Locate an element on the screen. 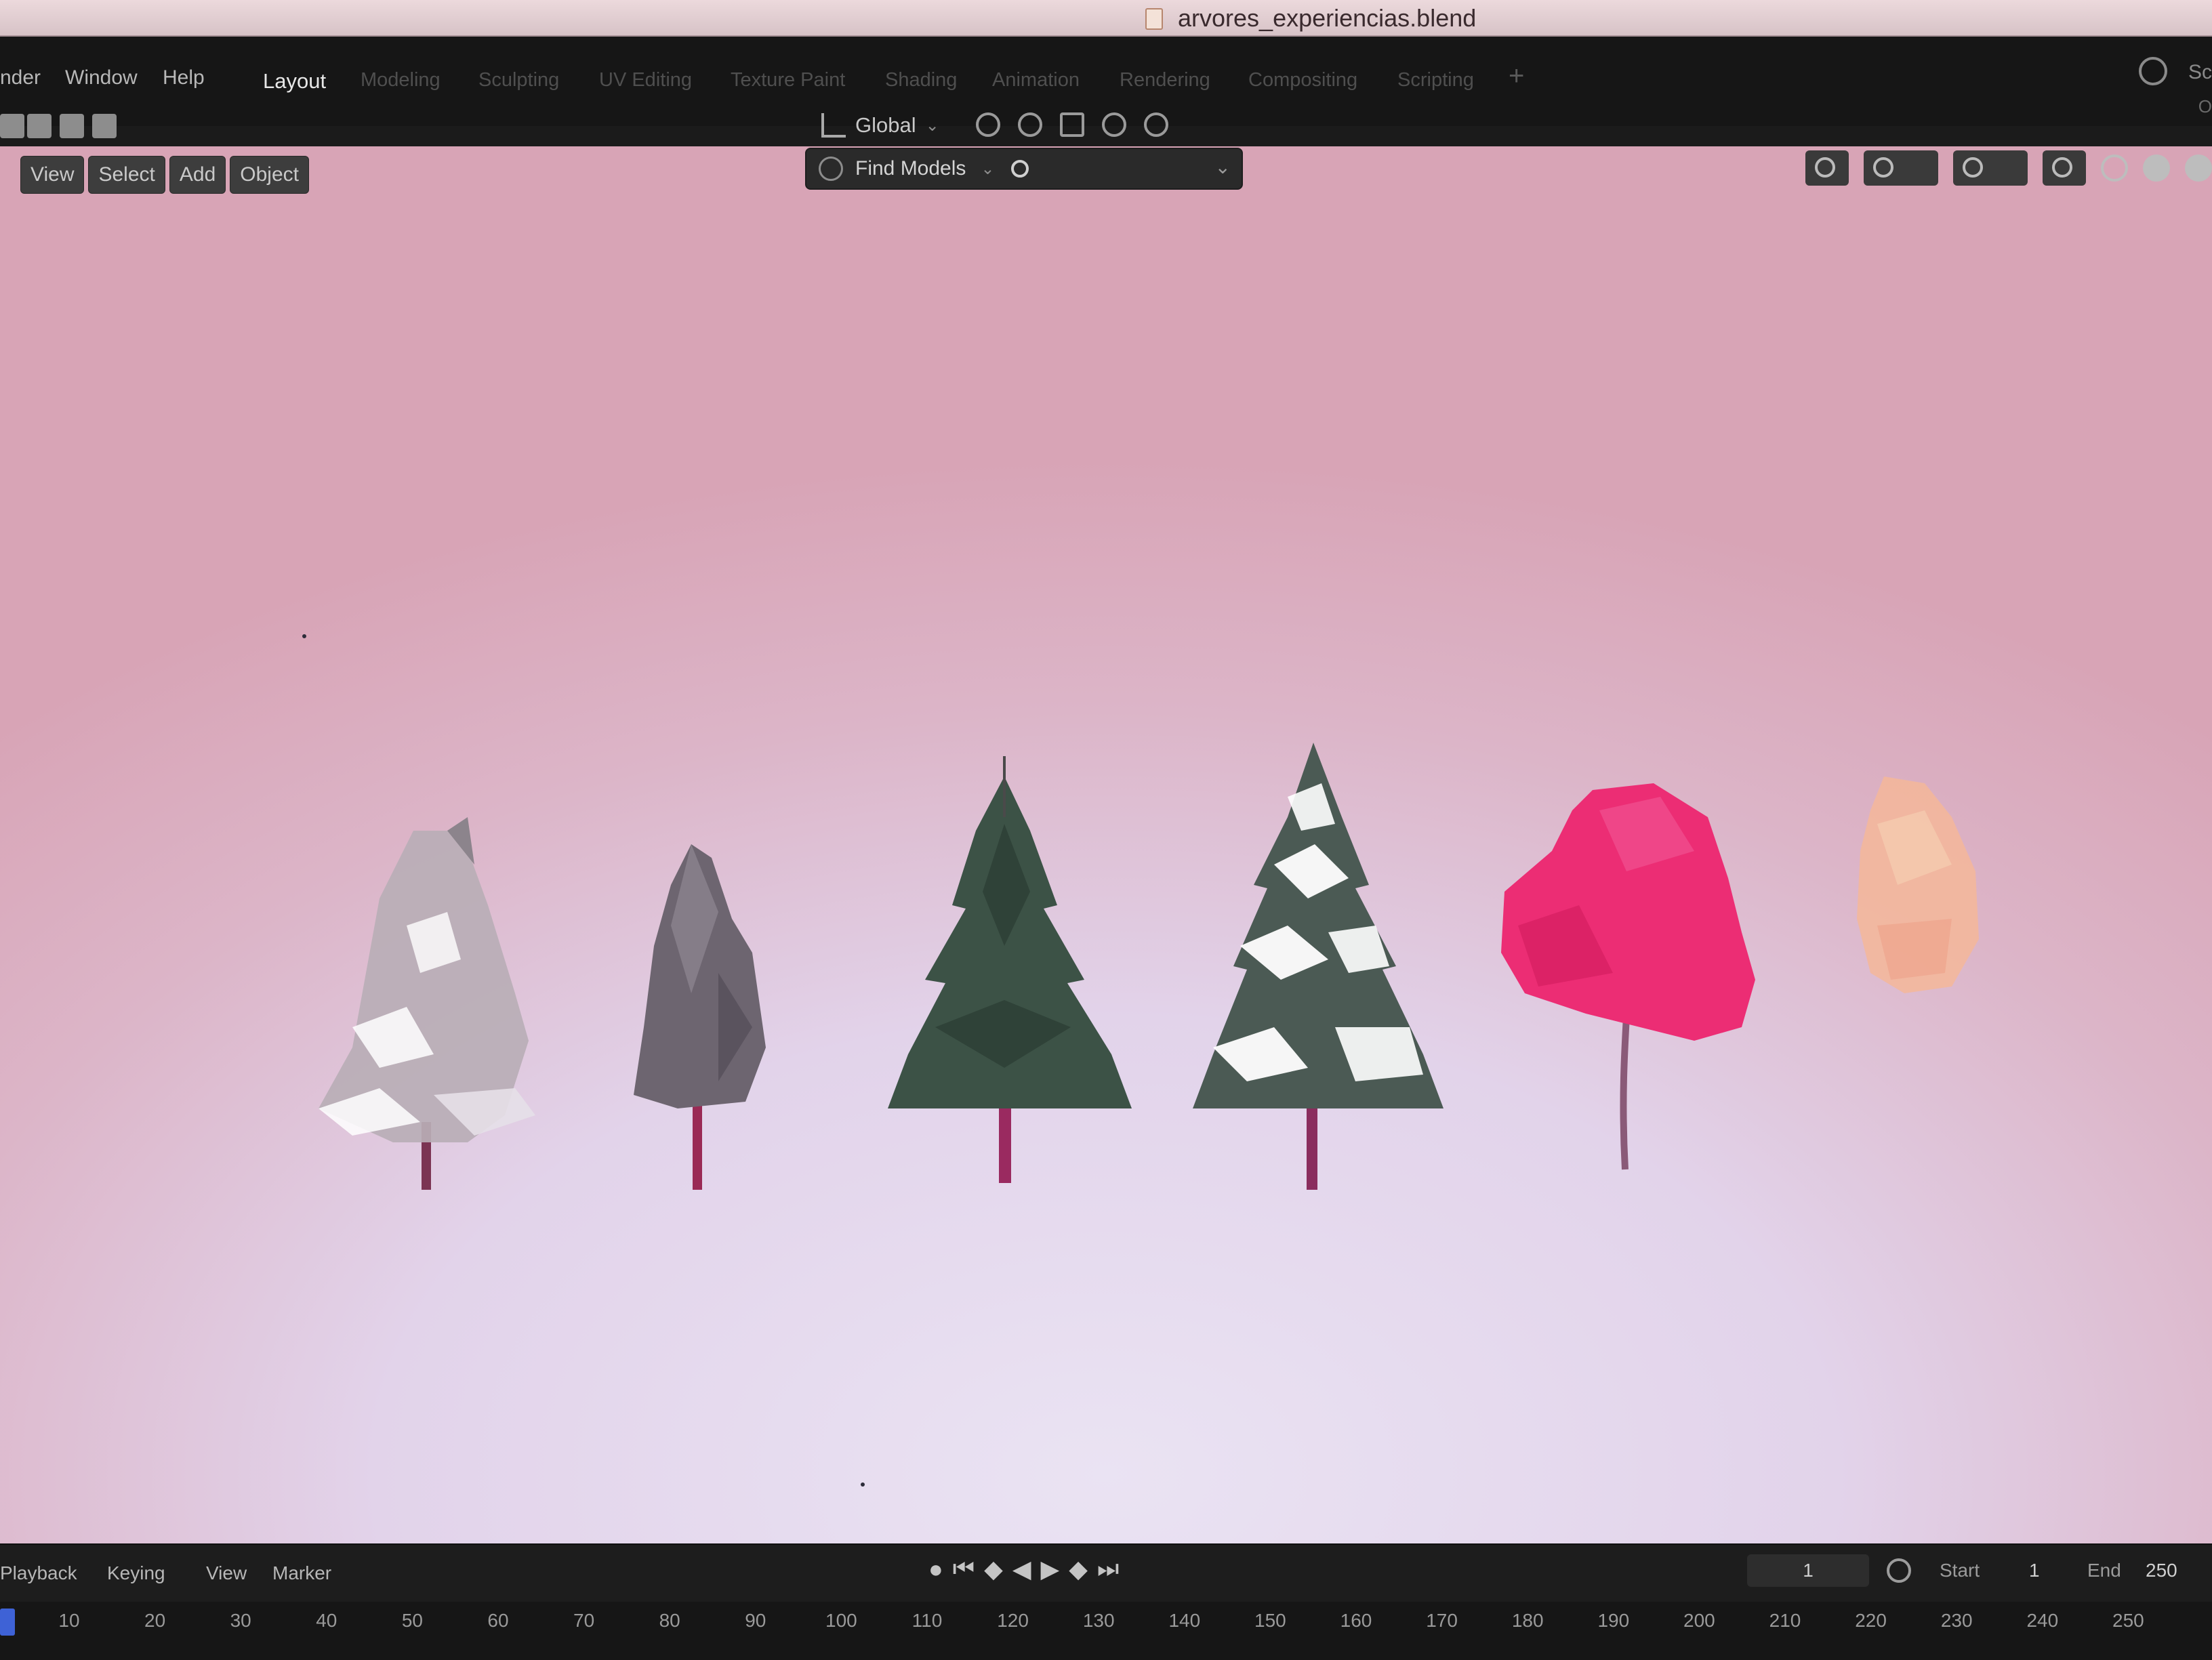  playhead is located at coordinates (7, 1622).